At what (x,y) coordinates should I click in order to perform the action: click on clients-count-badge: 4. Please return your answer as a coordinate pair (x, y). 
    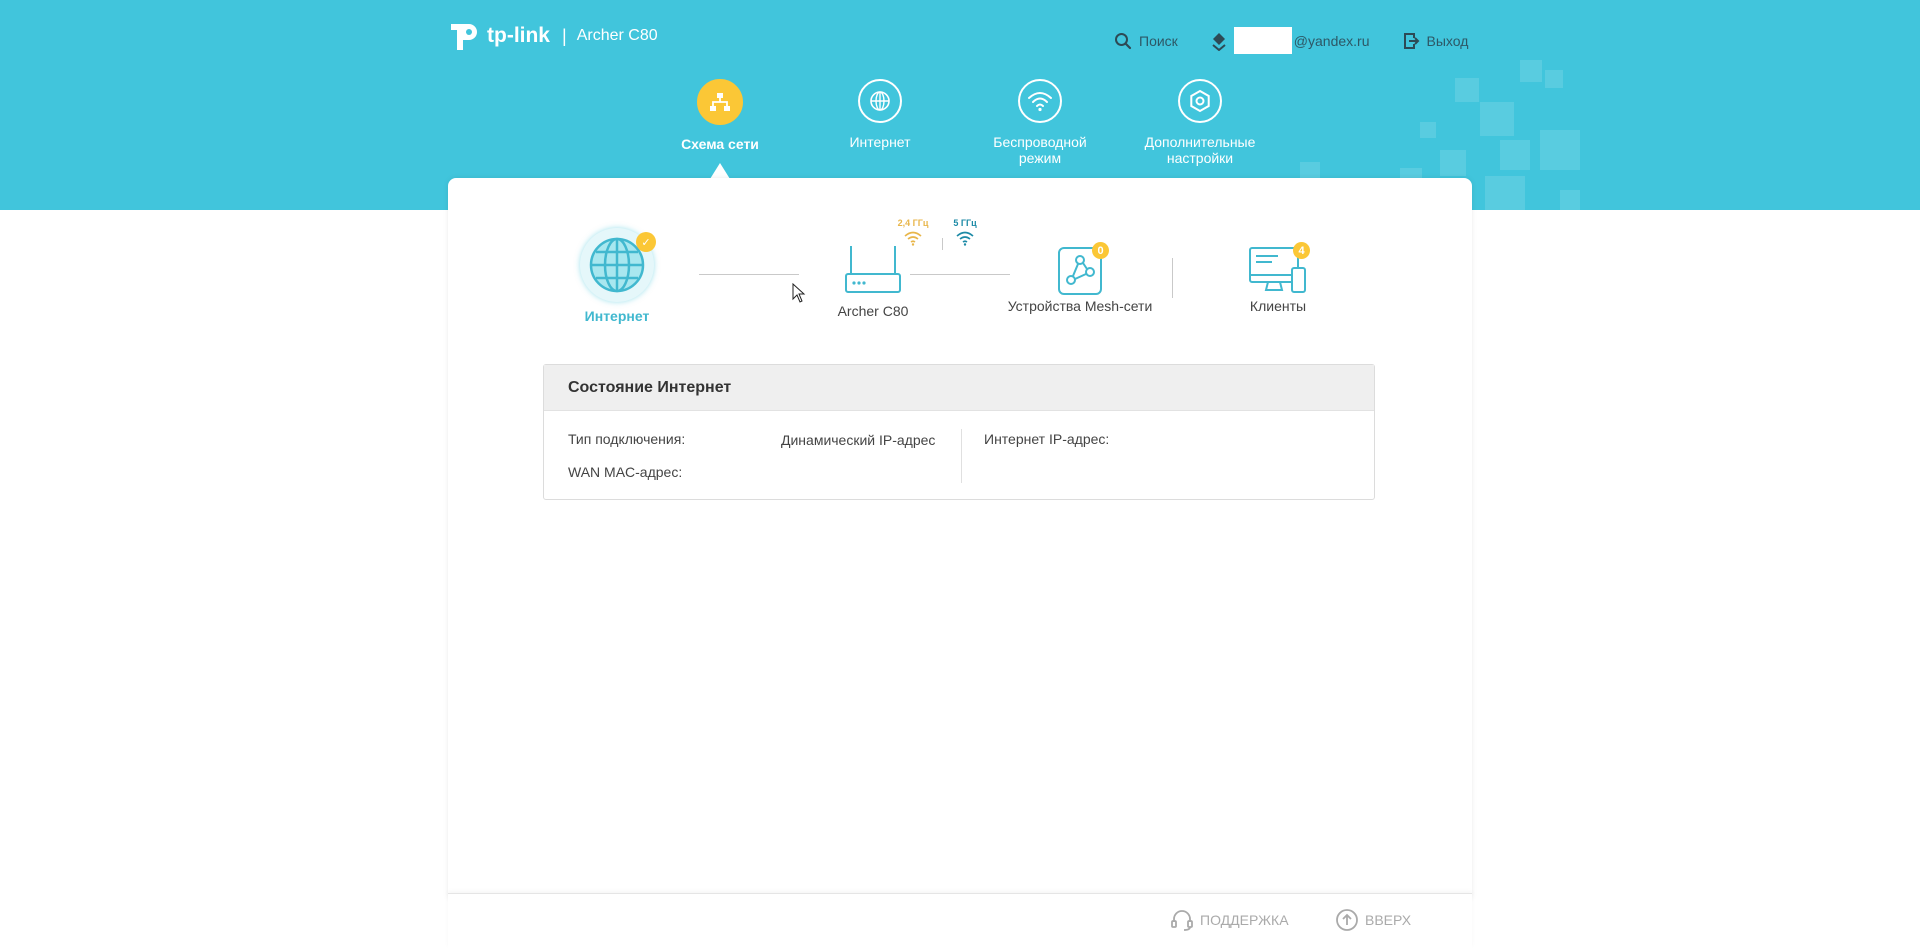
    Looking at the image, I should click on (1301, 250).